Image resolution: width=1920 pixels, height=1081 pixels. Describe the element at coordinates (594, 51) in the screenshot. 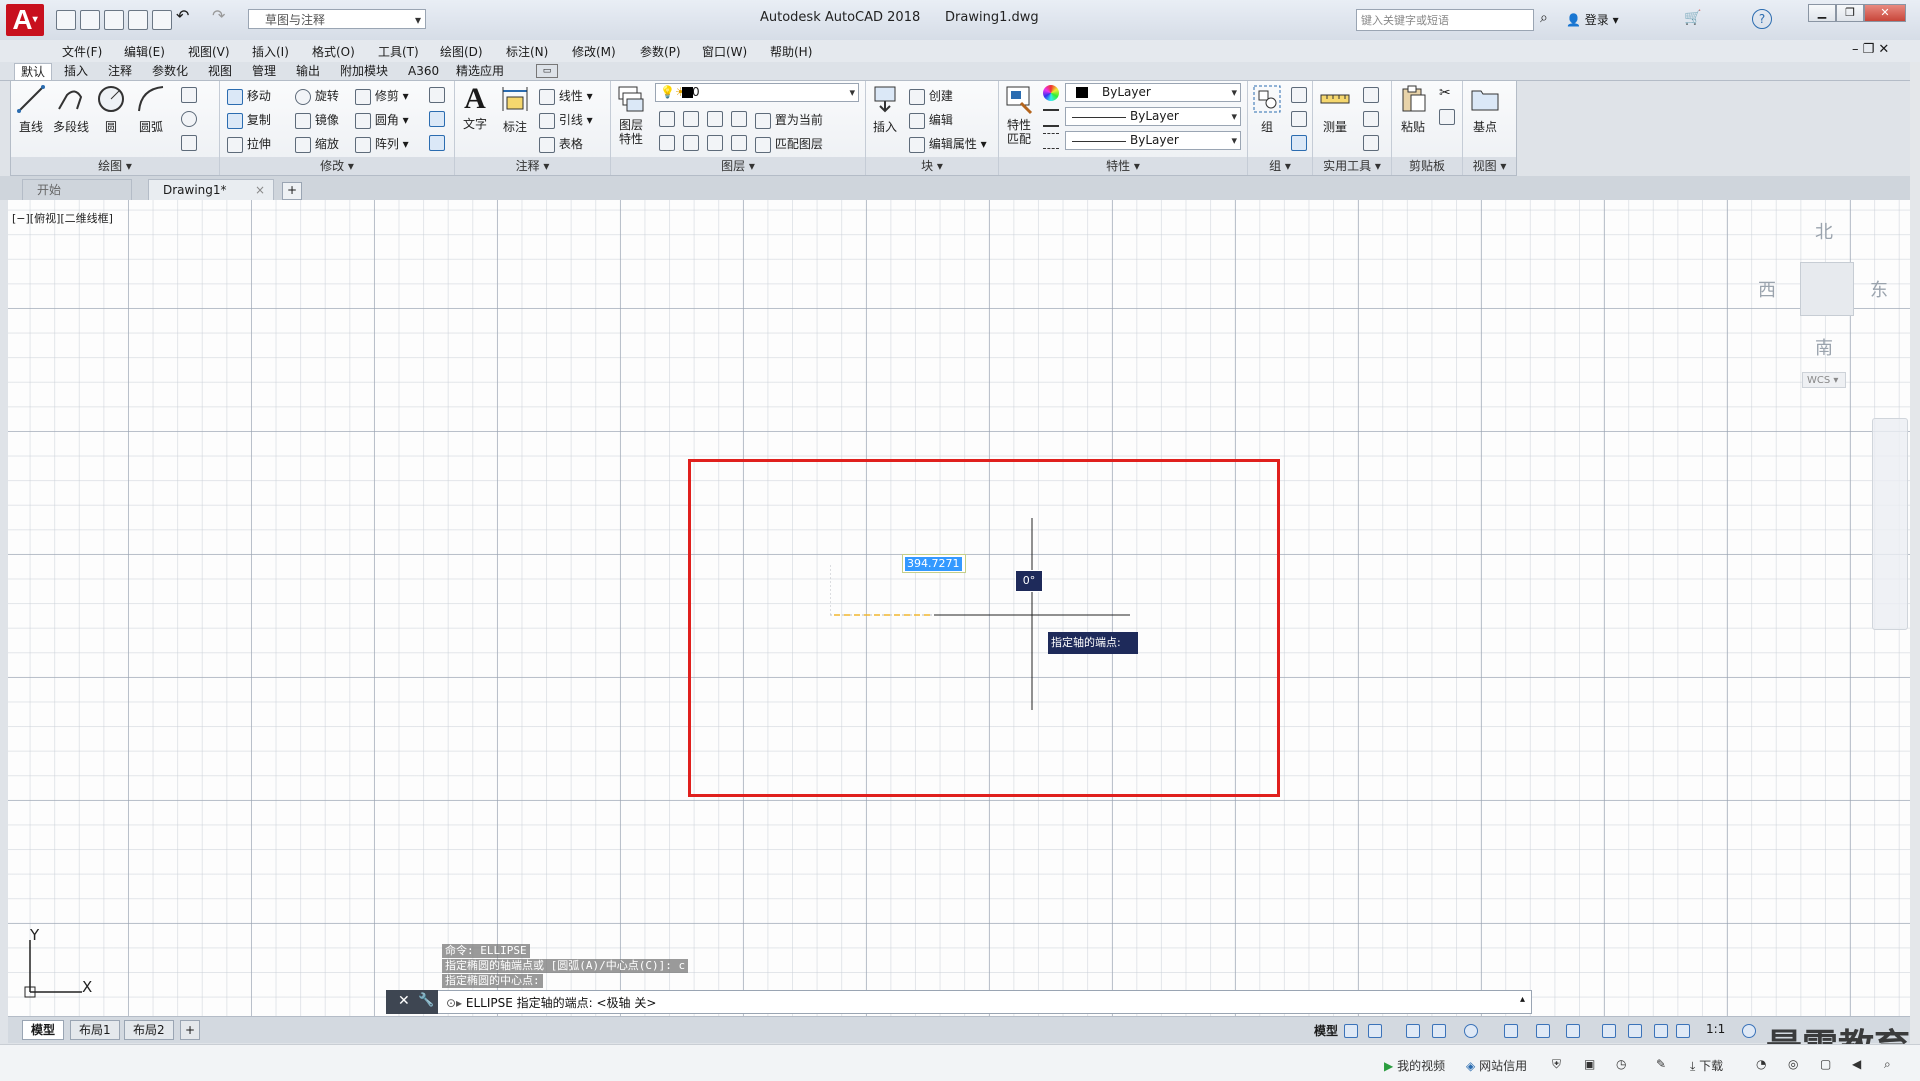

I see `menu-modify: 修改(M)` at that location.